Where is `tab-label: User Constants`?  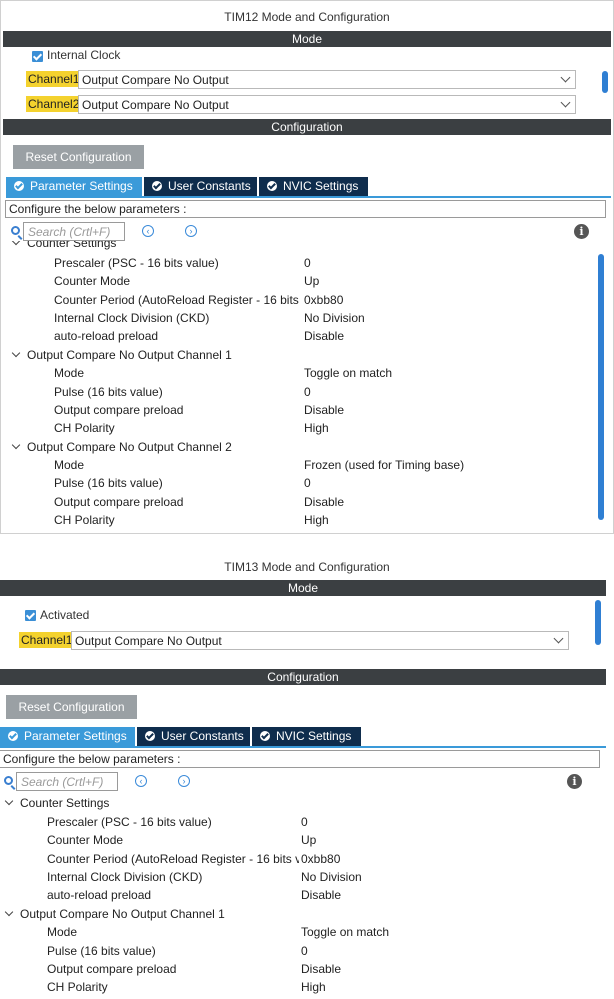 tab-label: User Constants is located at coordinates (202, 736).